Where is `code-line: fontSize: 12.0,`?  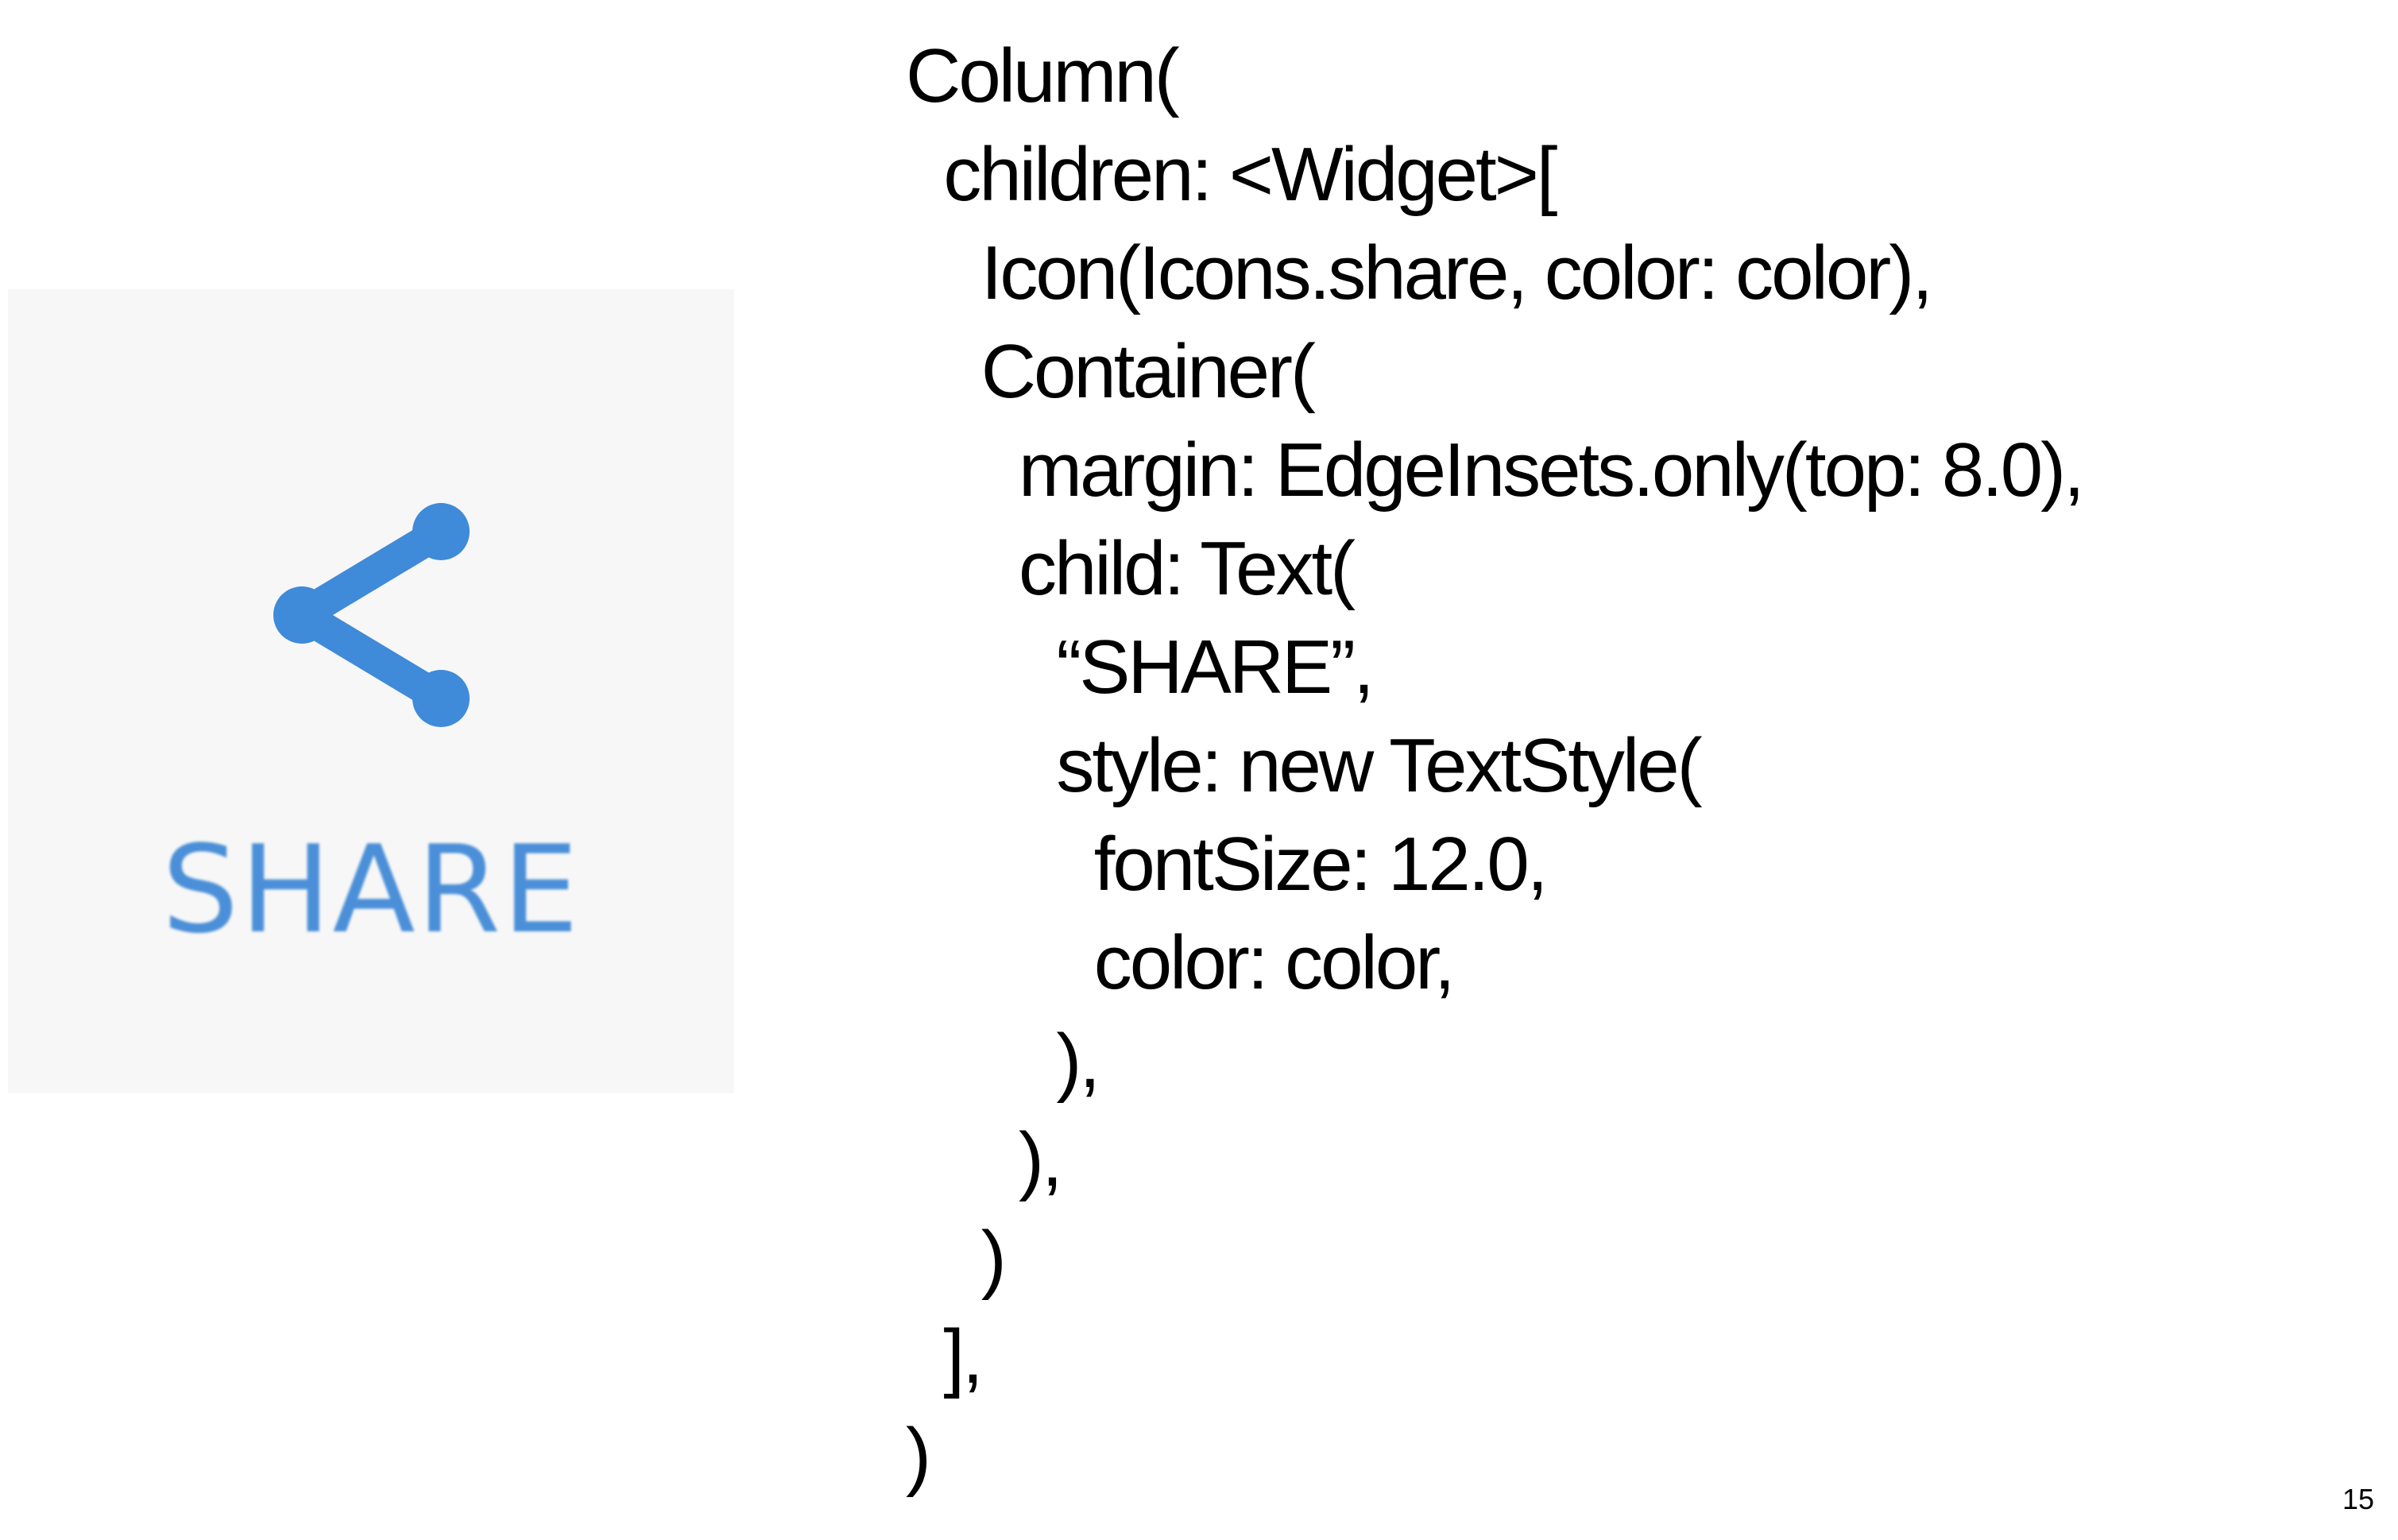
code-line: fontSize: 12.0, is located at coordinates (1227, 865).